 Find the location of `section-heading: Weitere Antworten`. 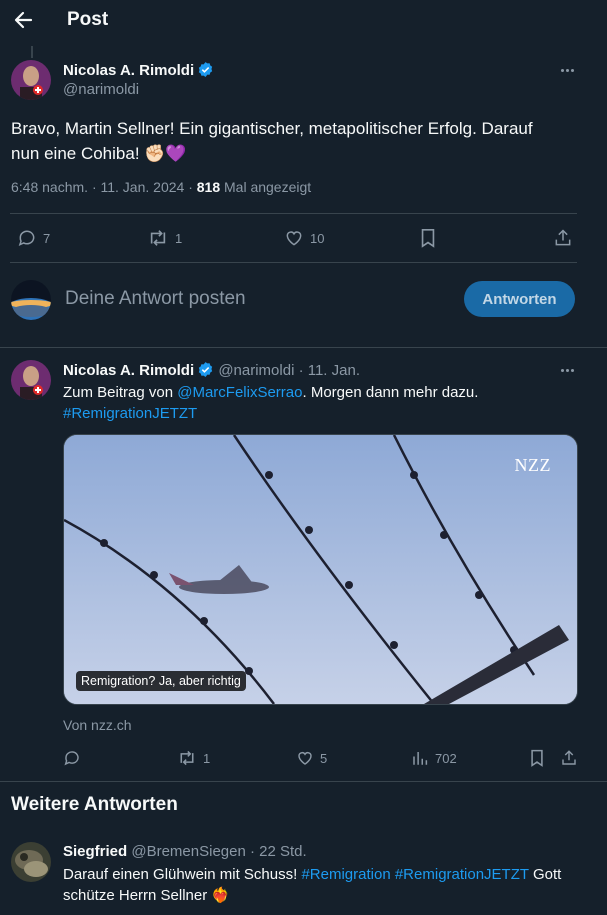

section-heading: Weitere Antworten is located at coordinates (94, 804).